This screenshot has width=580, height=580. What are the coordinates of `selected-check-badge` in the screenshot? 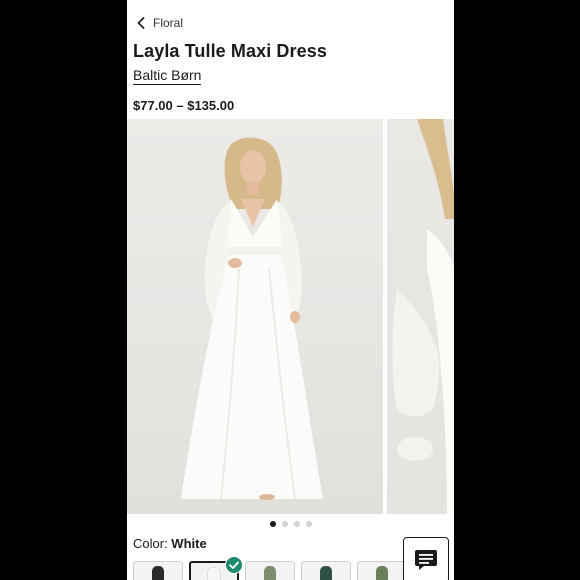 It's located at (234, 565).